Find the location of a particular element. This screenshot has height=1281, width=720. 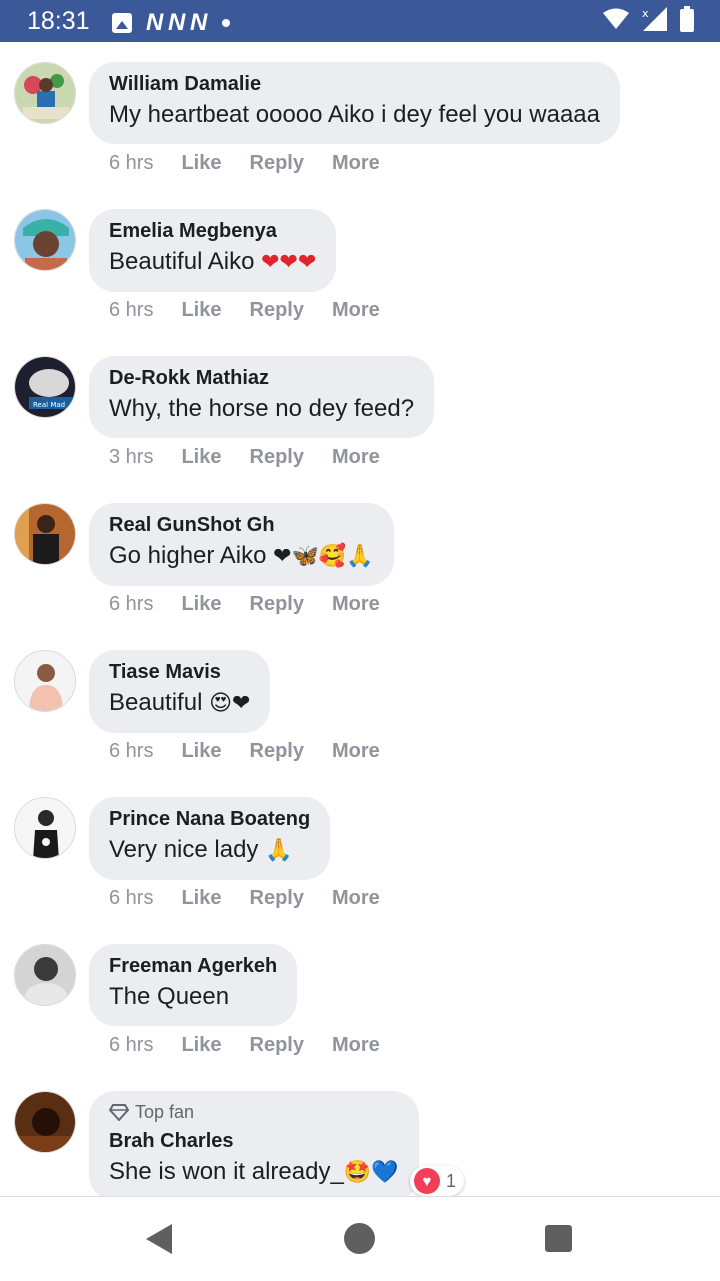

app-logo-icon: N N N is located at coordinates (176, 22).